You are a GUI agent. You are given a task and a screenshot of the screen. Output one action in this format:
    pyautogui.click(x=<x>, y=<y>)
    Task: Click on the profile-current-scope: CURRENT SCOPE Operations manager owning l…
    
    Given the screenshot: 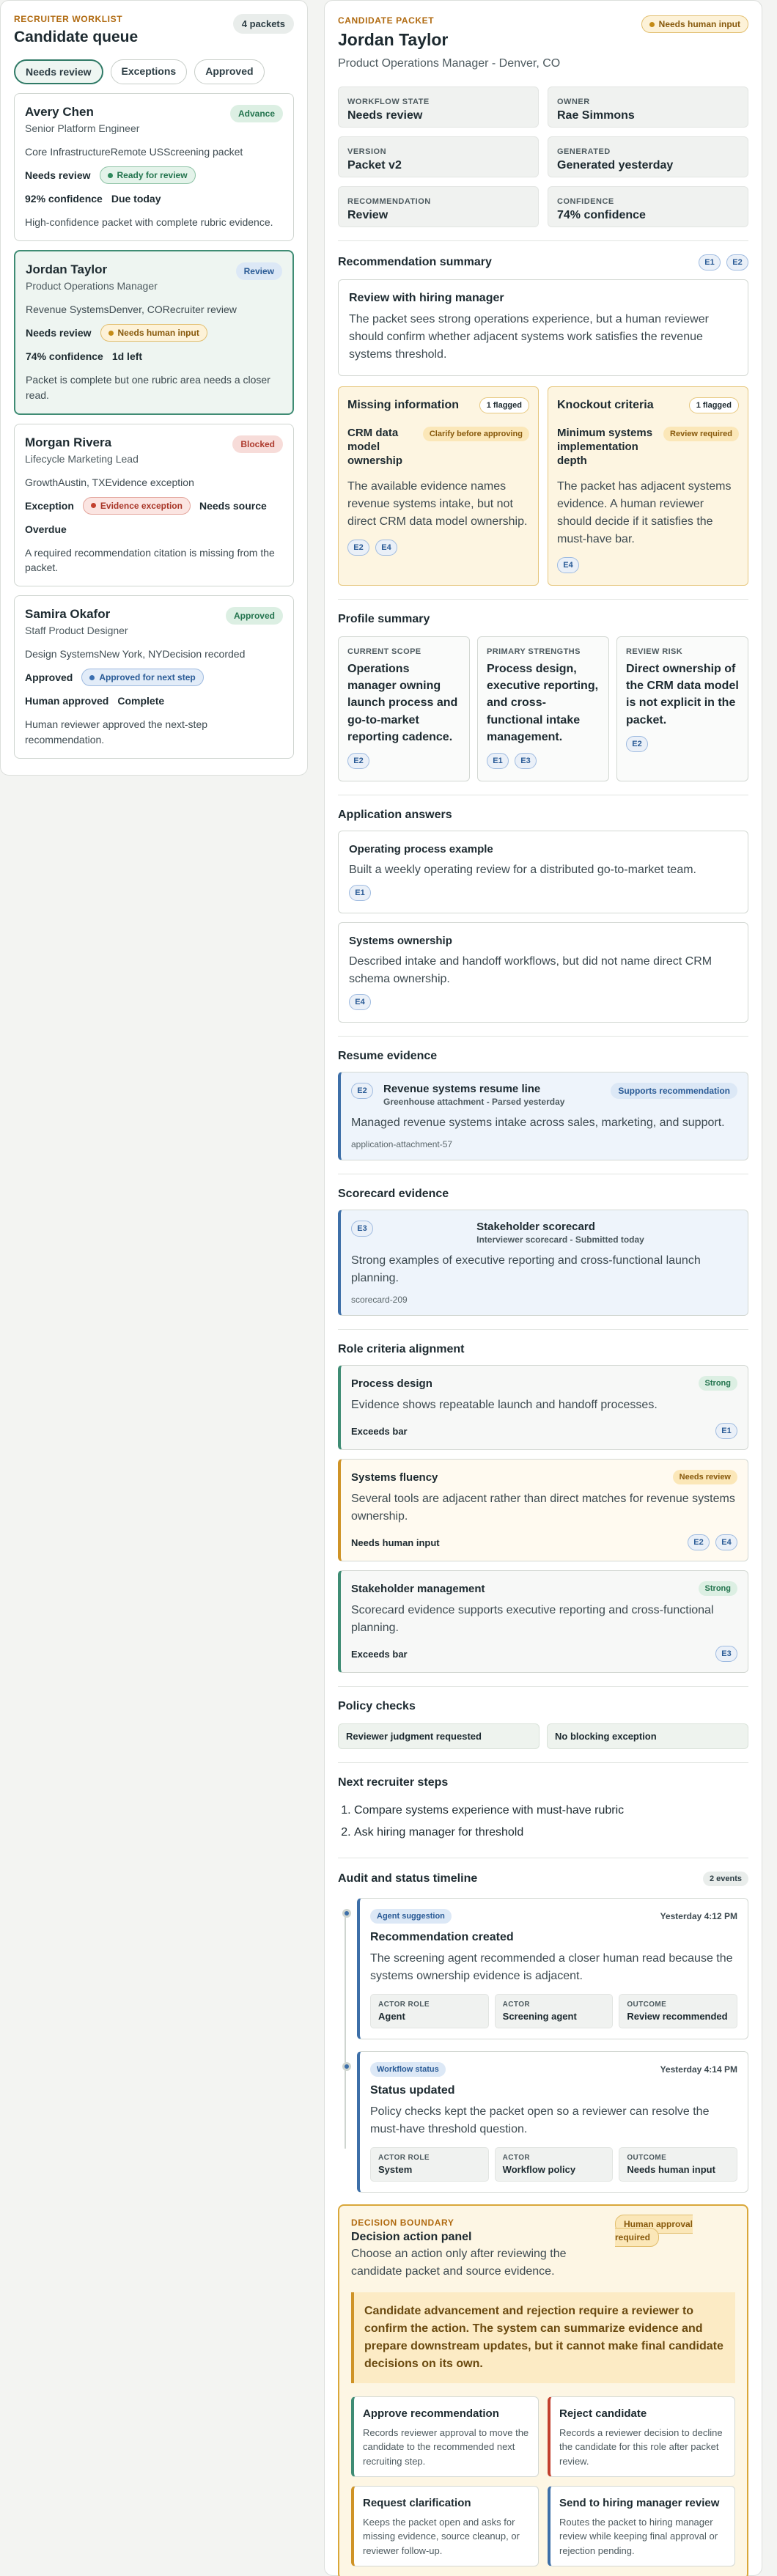 What is the action you would take?
    pyautogui.click(x=404, y=708)
    